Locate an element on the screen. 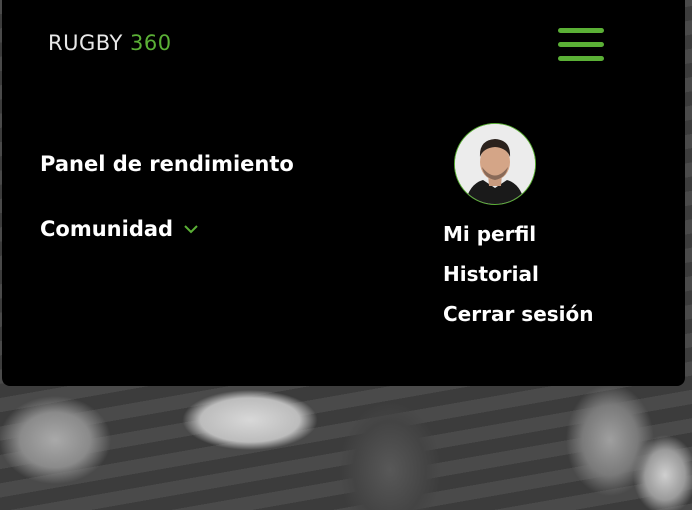  brand-accent: 360 is located at coordinates (151, 43).